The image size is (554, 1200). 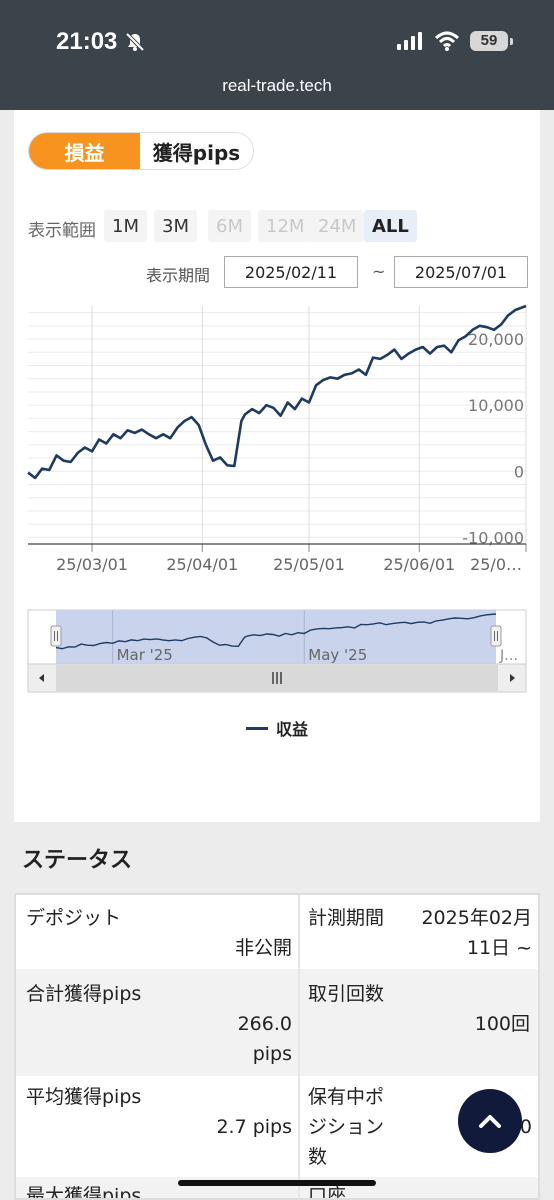 I want to click on y-tick-label: 20,000, so click(x=496, y=339).